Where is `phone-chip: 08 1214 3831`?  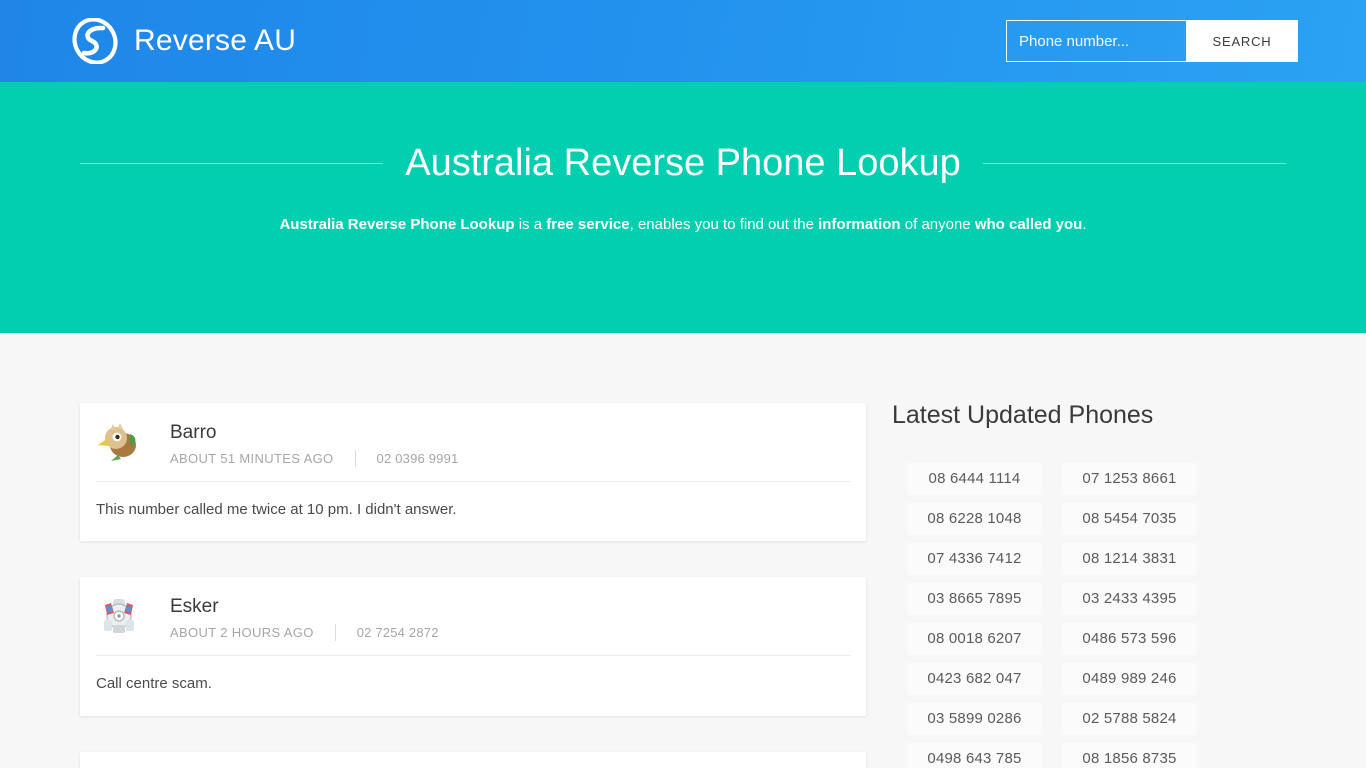
phone-chip: 08 1214 3831 is located at coordinates (1129, 559).